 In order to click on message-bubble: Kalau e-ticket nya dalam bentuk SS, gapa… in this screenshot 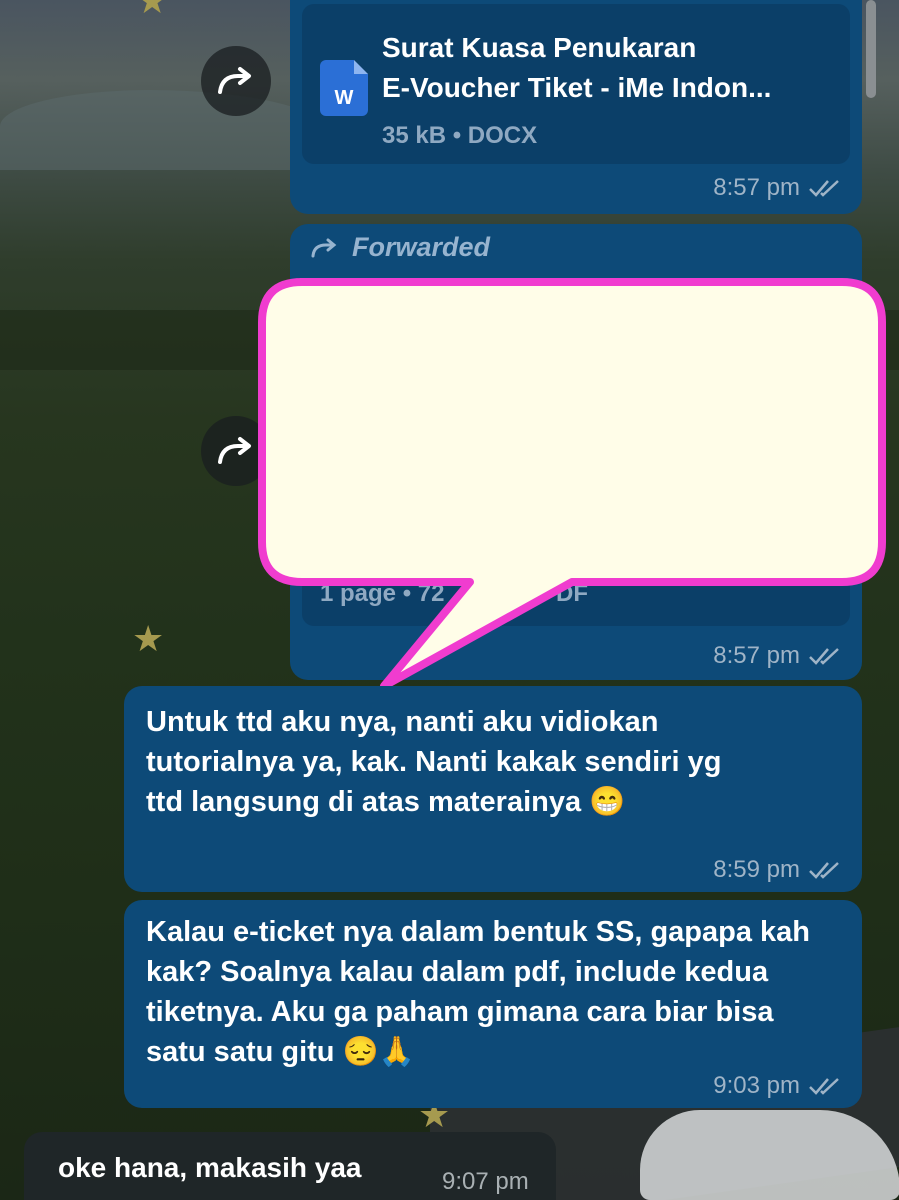, I will do `click(493, 1004)`.